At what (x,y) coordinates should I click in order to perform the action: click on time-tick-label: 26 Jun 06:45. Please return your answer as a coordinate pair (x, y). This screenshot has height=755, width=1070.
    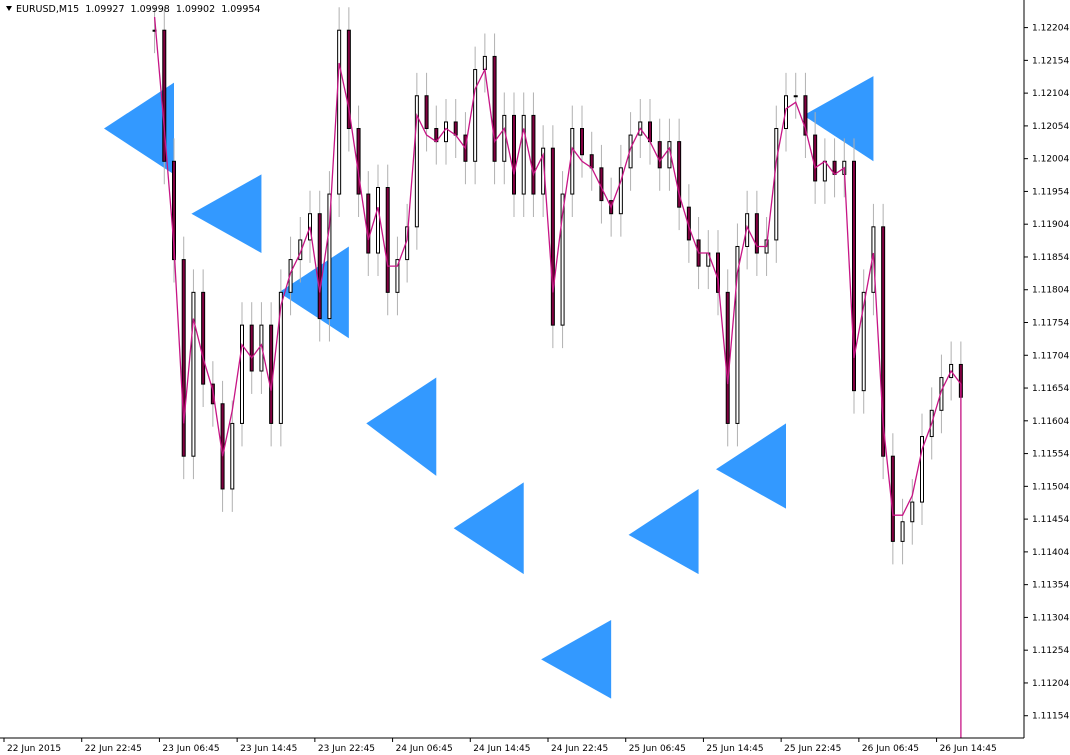
    Looking at the image, I should click on (890, 749).